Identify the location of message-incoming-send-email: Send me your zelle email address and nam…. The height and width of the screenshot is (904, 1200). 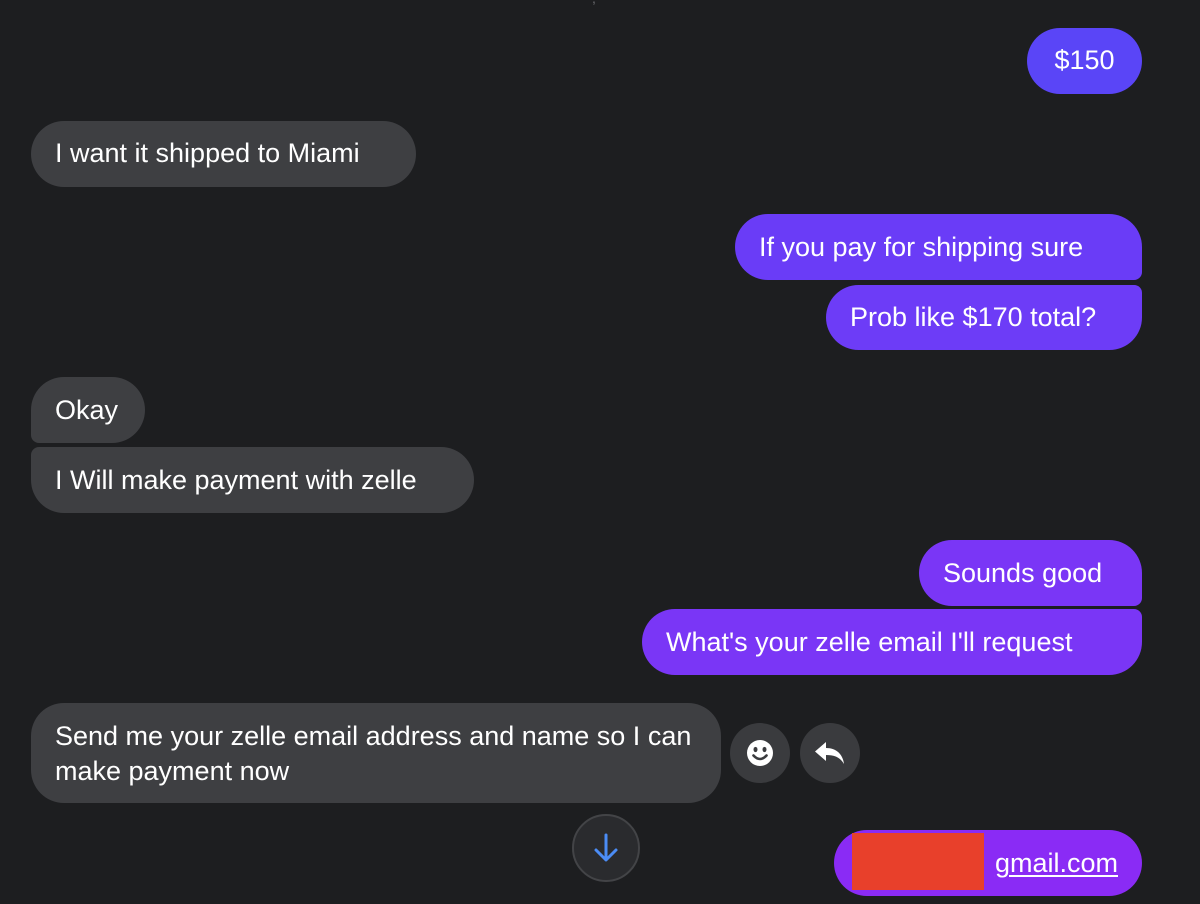
(376, 753).